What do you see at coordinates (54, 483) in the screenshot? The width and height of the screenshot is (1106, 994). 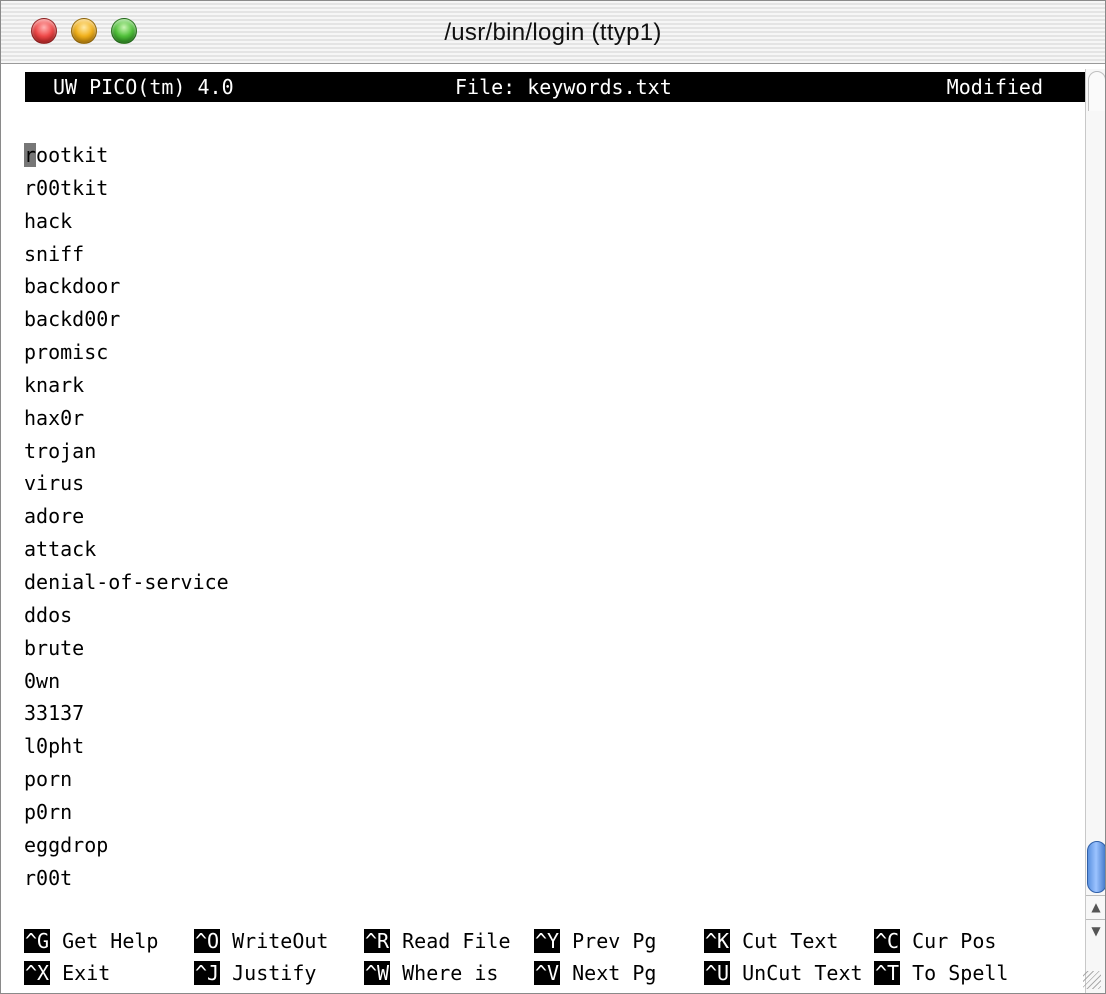 I see `text-line: virus` at bounding box center [54, 483].